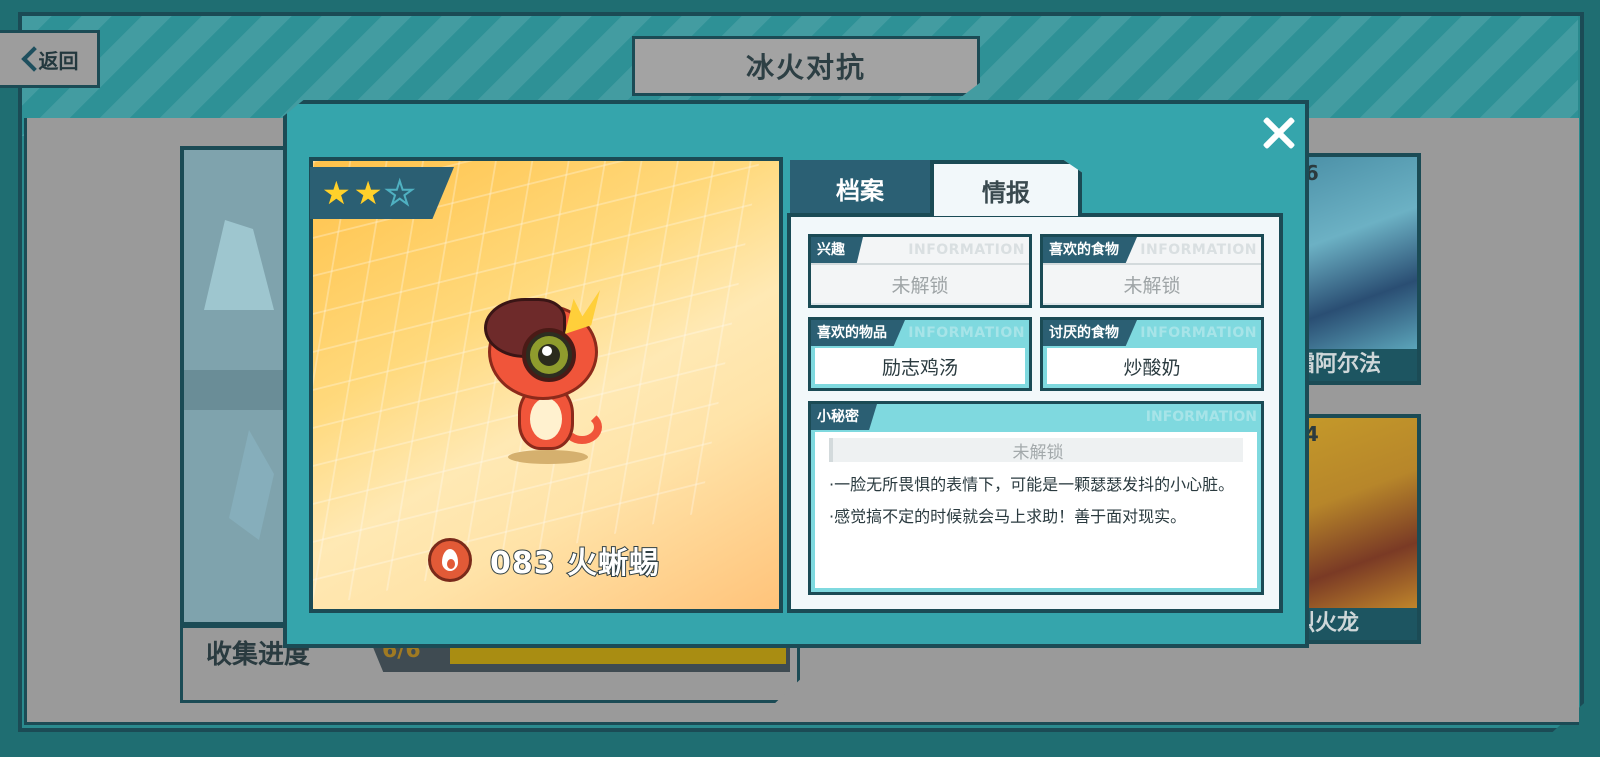 The height and width of the screenshot is (757, 1600). I want to click on star-empty-icon: ★, so click(399, 193).